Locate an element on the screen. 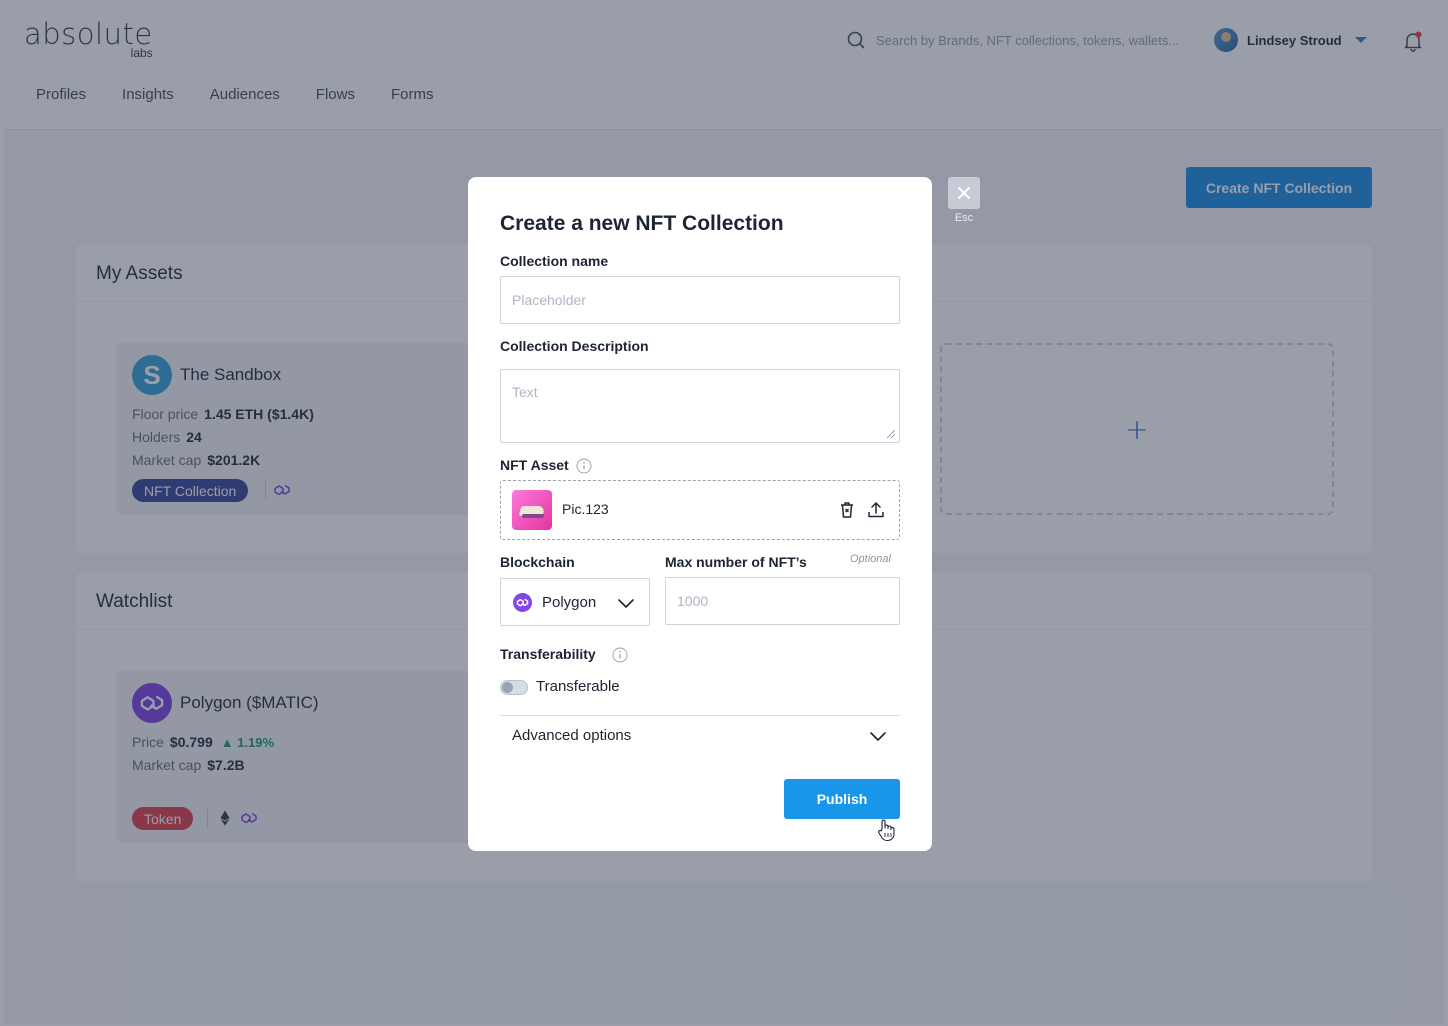 The image size is (1448, 1026). resize-handle is located at coordinates (891, 434).